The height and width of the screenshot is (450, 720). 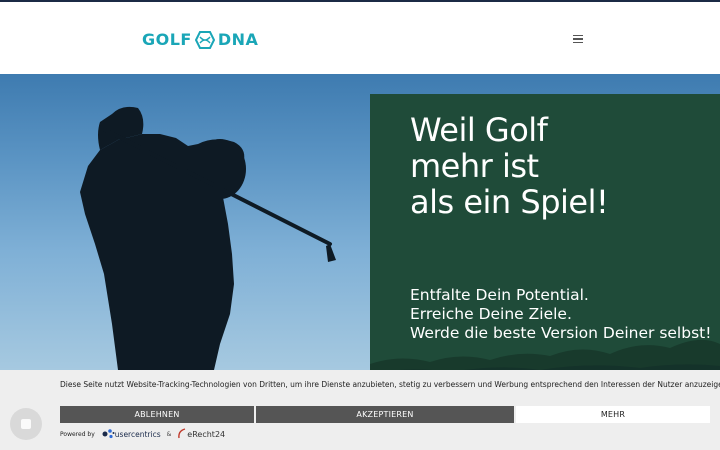 I want to click on usercentrics-label: usercentrics, so click(x=137, y=434).